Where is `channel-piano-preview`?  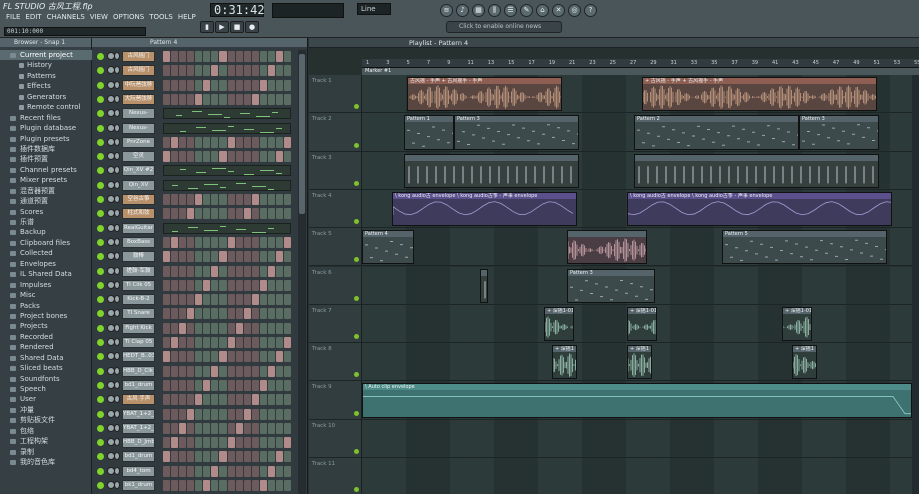
channel-piano-preview is located at coordinates (227, 128).